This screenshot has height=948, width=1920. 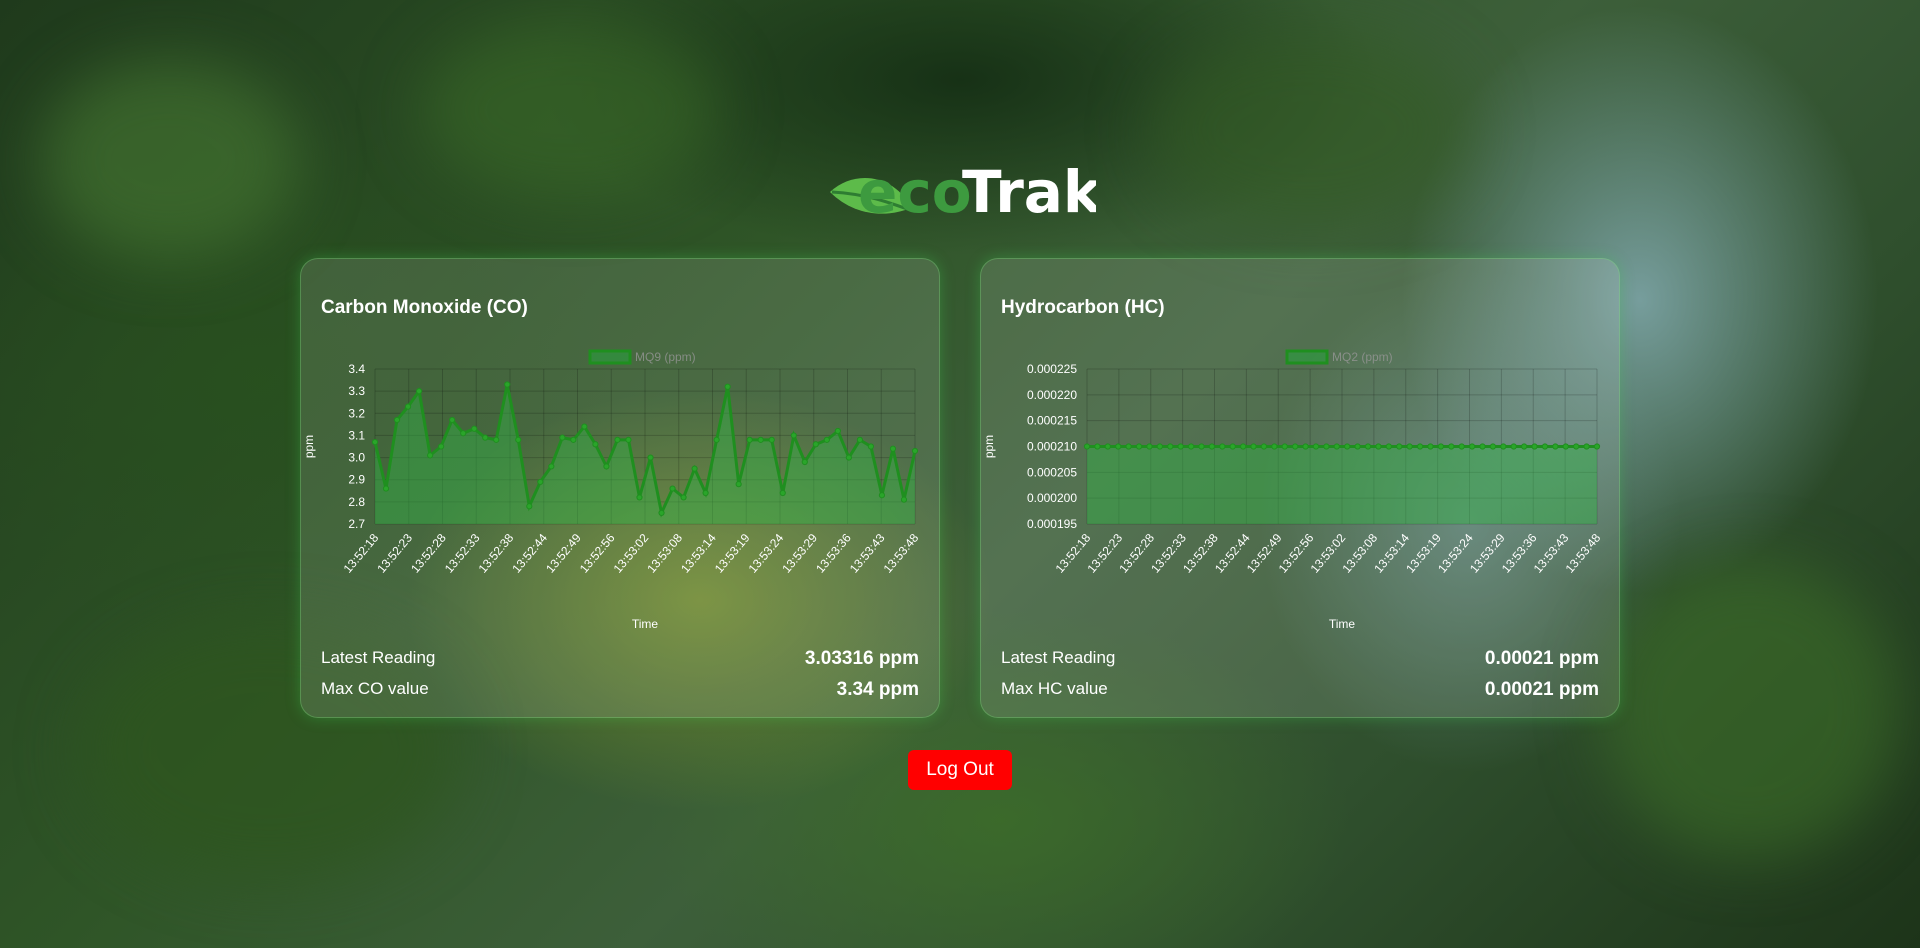 What do you see at coordinates (597, 553) in the screenshot?
I see `x-tick-label: 13:52:56` at bounding box center [597, 553].